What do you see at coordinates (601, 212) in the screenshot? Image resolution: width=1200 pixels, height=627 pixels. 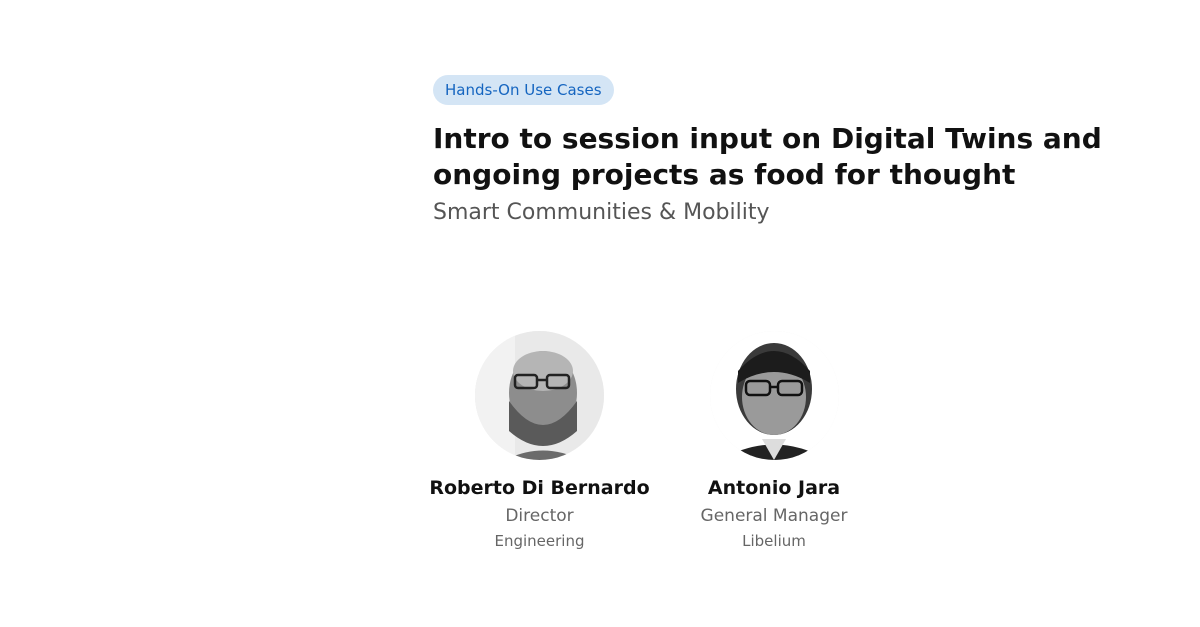 I see `session-track: Smart Communities & Mobility` at bounding box center [601, 212].